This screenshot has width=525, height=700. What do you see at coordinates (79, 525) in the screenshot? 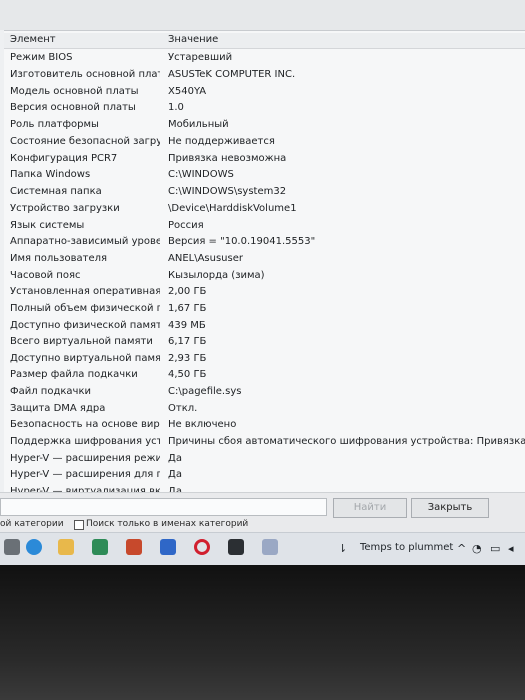
I see `search-names-only-checkbox` at bounding box center [79, 525].